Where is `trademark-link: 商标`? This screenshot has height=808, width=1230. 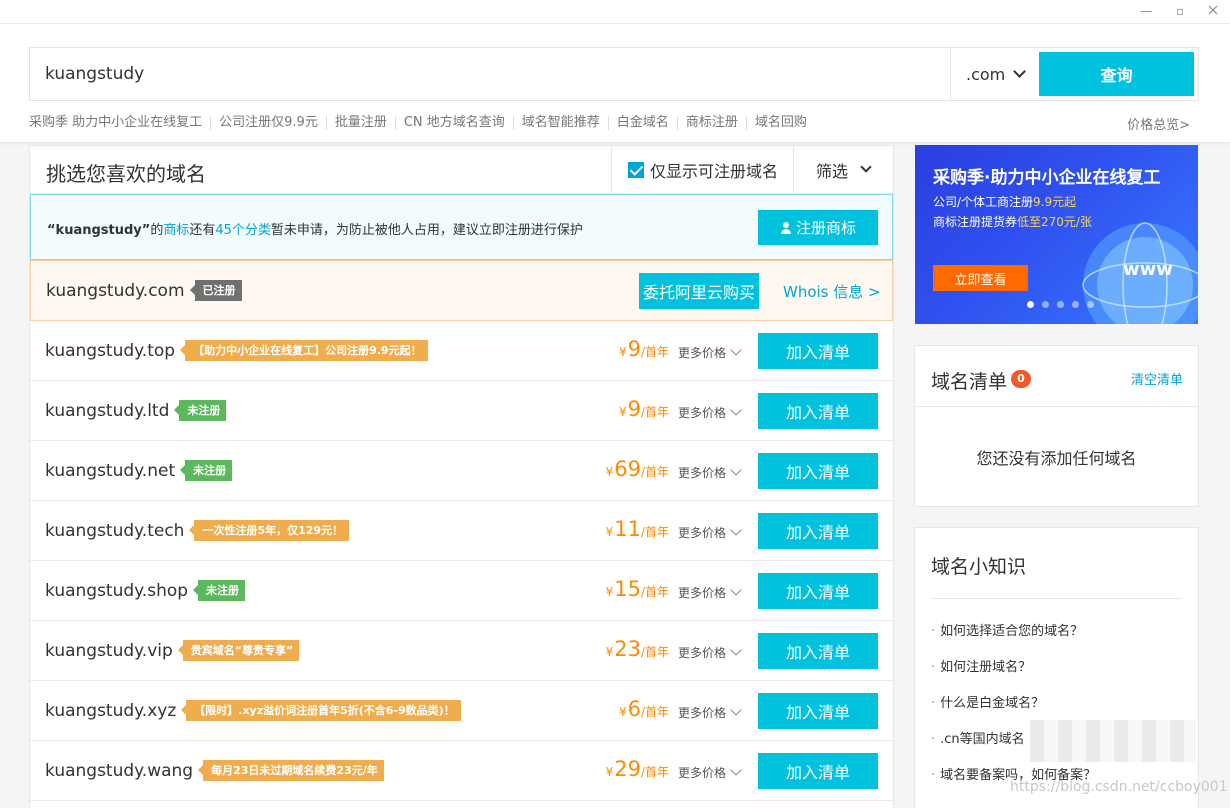
trademark-link: 商标 is located at coordinates (176, 230).